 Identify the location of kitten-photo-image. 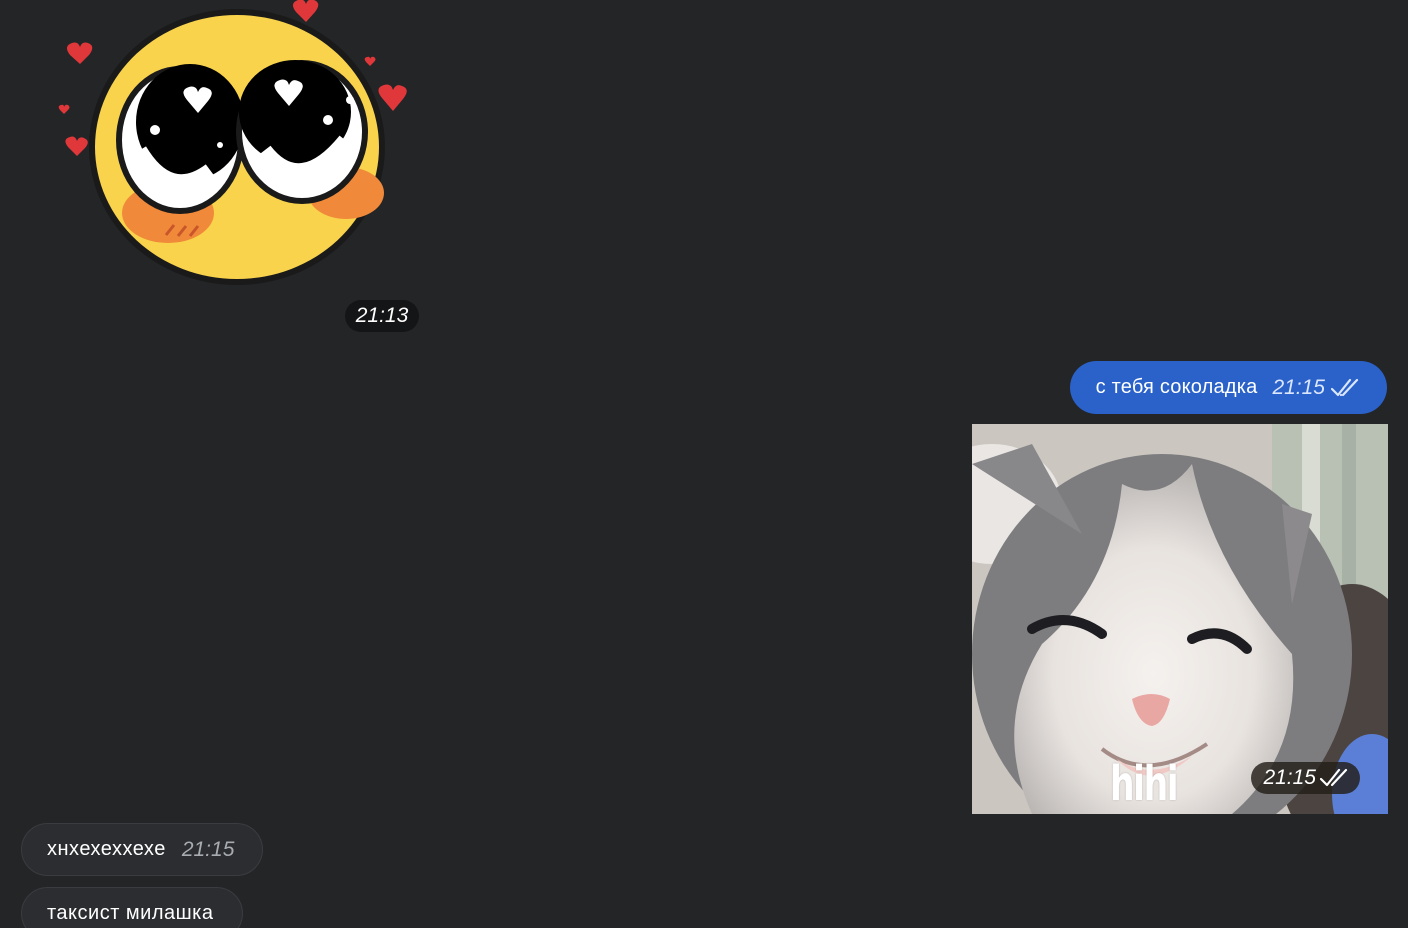
(1180, 619).